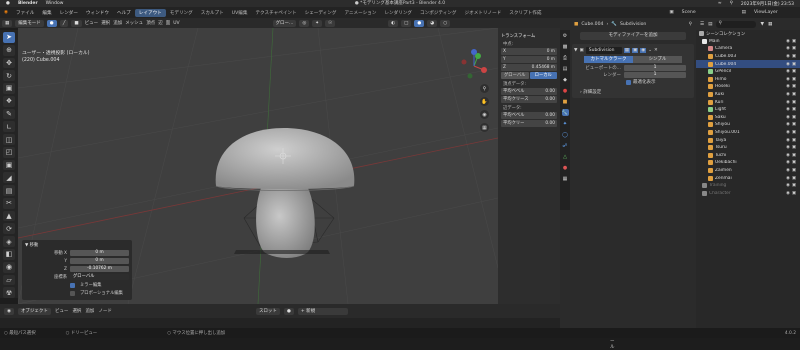 The image size is (800, 350). What do you see at coordinates (76, 23) in the screenshot?
I see `face-select-icon: ■` at bounding box center [76, 23].